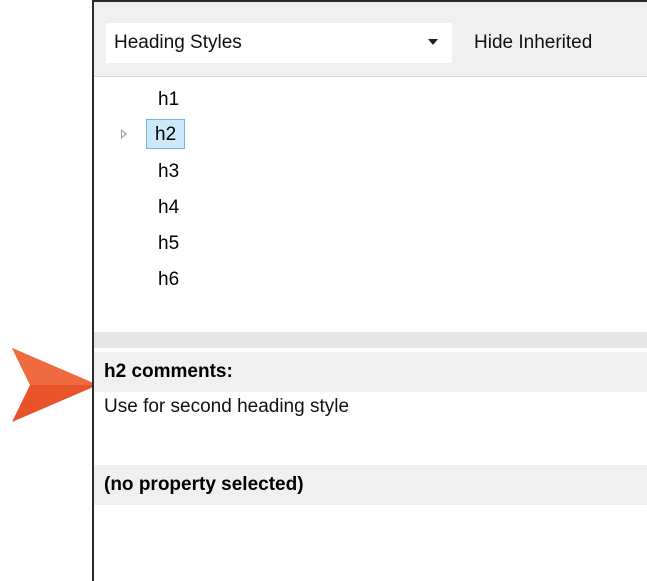 The height and width of the screenshot is (581, 647). Describe the element at coordinates (226, 407) in the screenshot. I see `comments-text: Use for second heading style` at that location.